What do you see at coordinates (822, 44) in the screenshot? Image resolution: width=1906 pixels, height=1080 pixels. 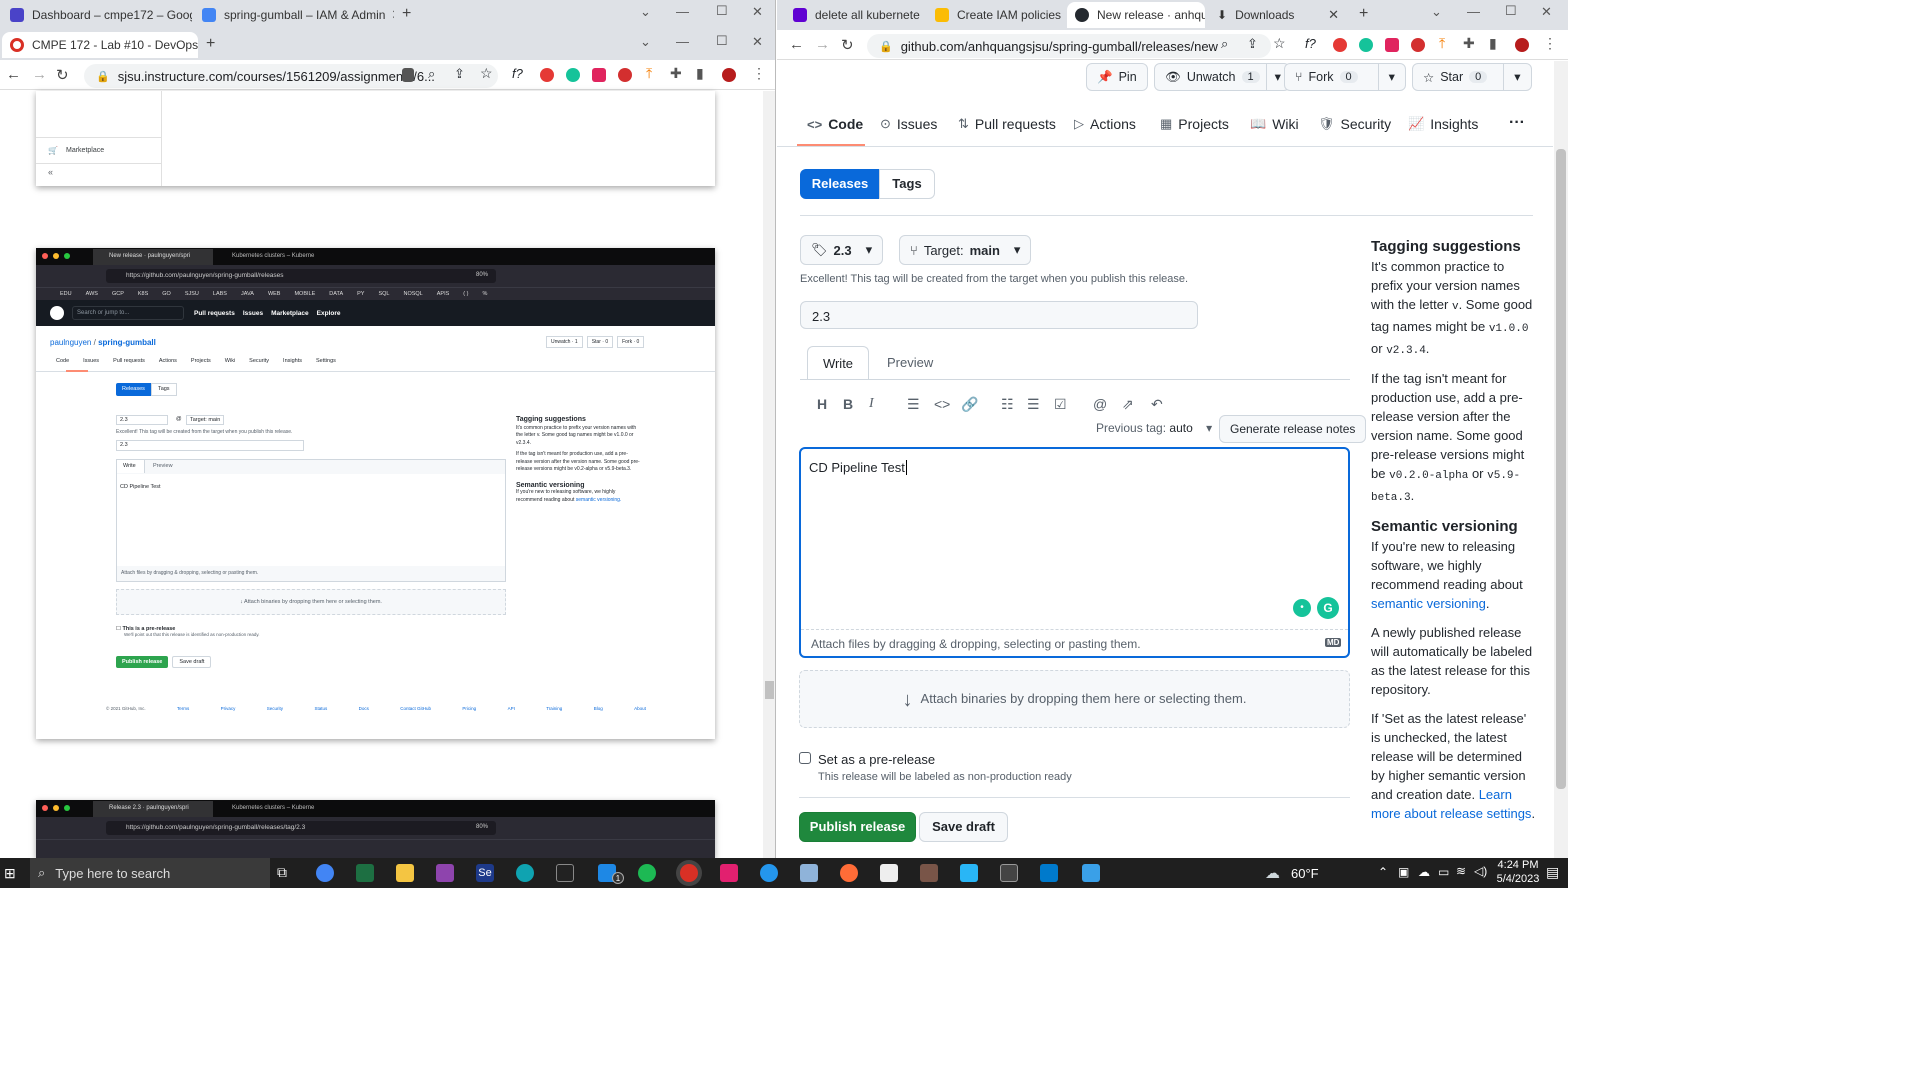 I see `forward-icon: →` at bounding box center [822, 44].